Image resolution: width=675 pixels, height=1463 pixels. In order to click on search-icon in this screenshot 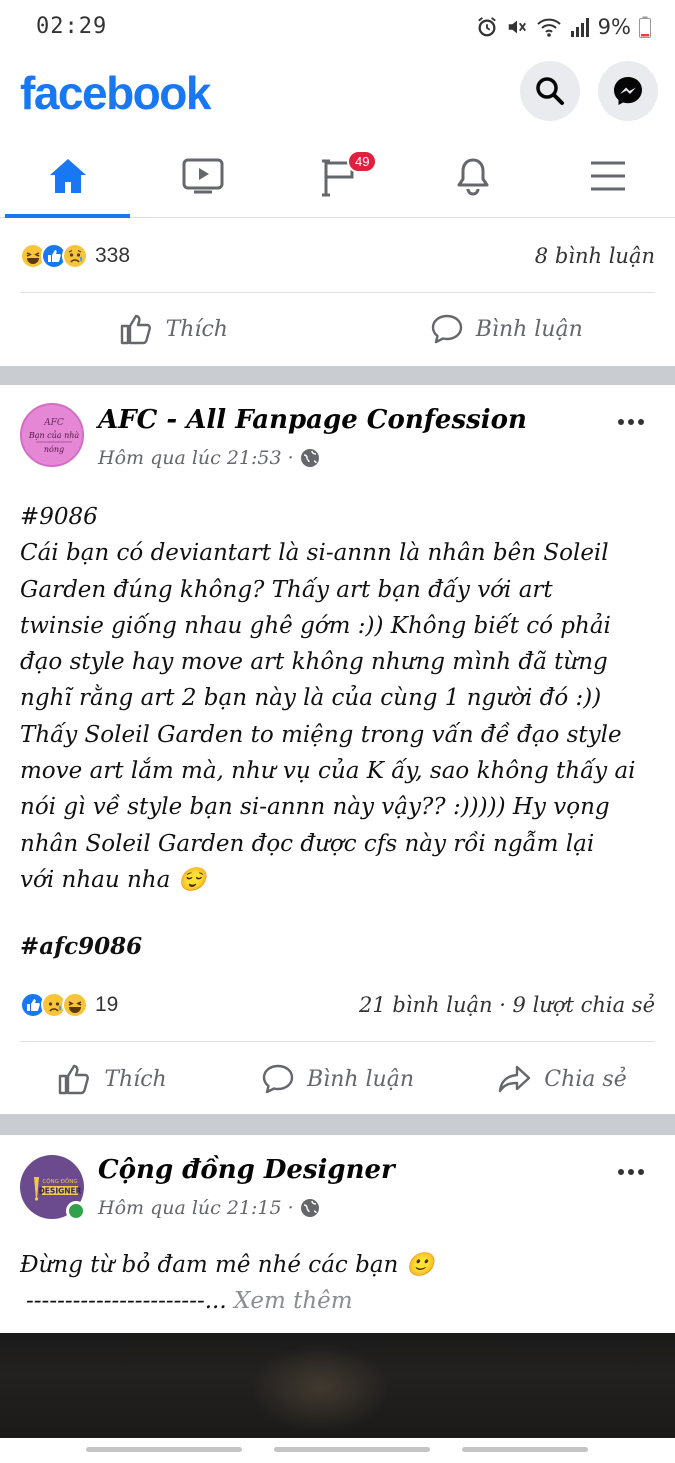, I will do `click(550, 91)`.